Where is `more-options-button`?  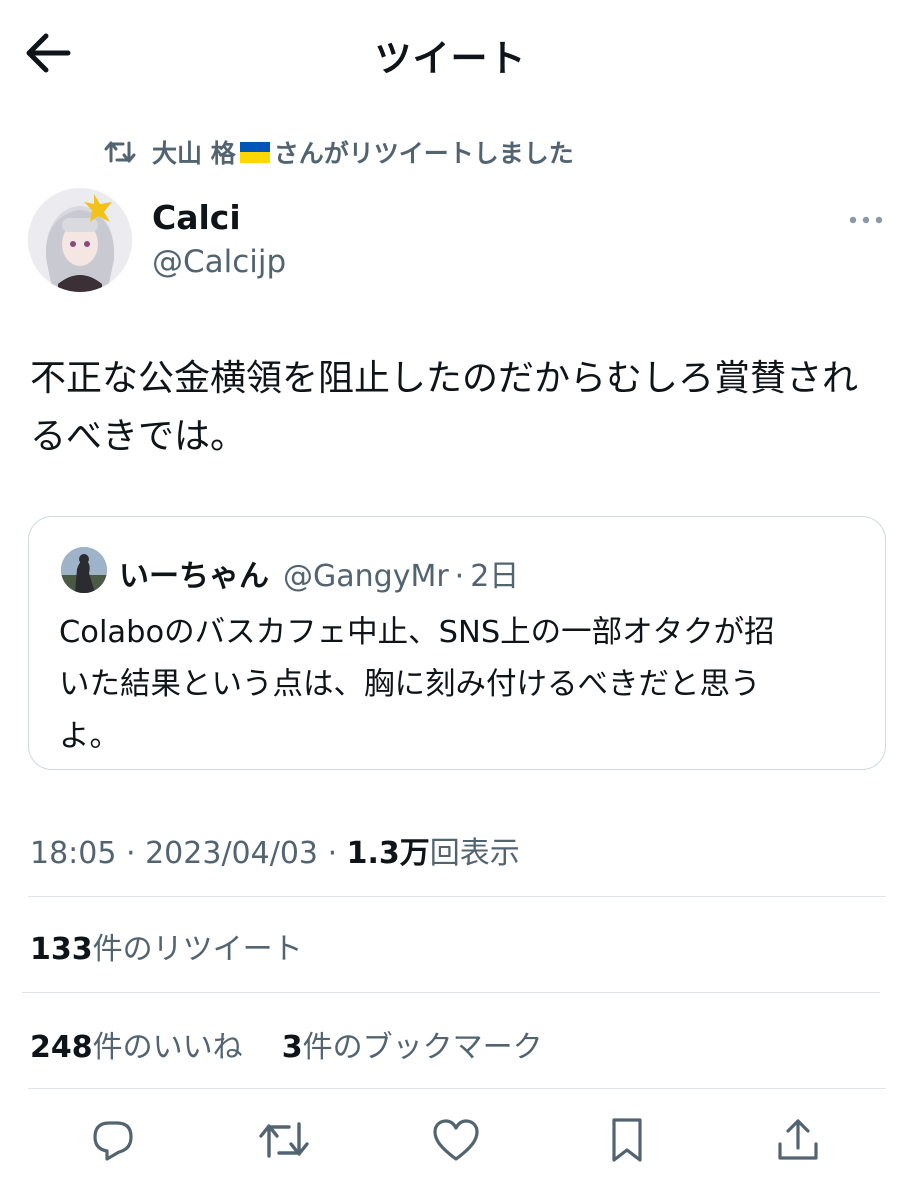
more-options-button is located at coordinates (866, 220).